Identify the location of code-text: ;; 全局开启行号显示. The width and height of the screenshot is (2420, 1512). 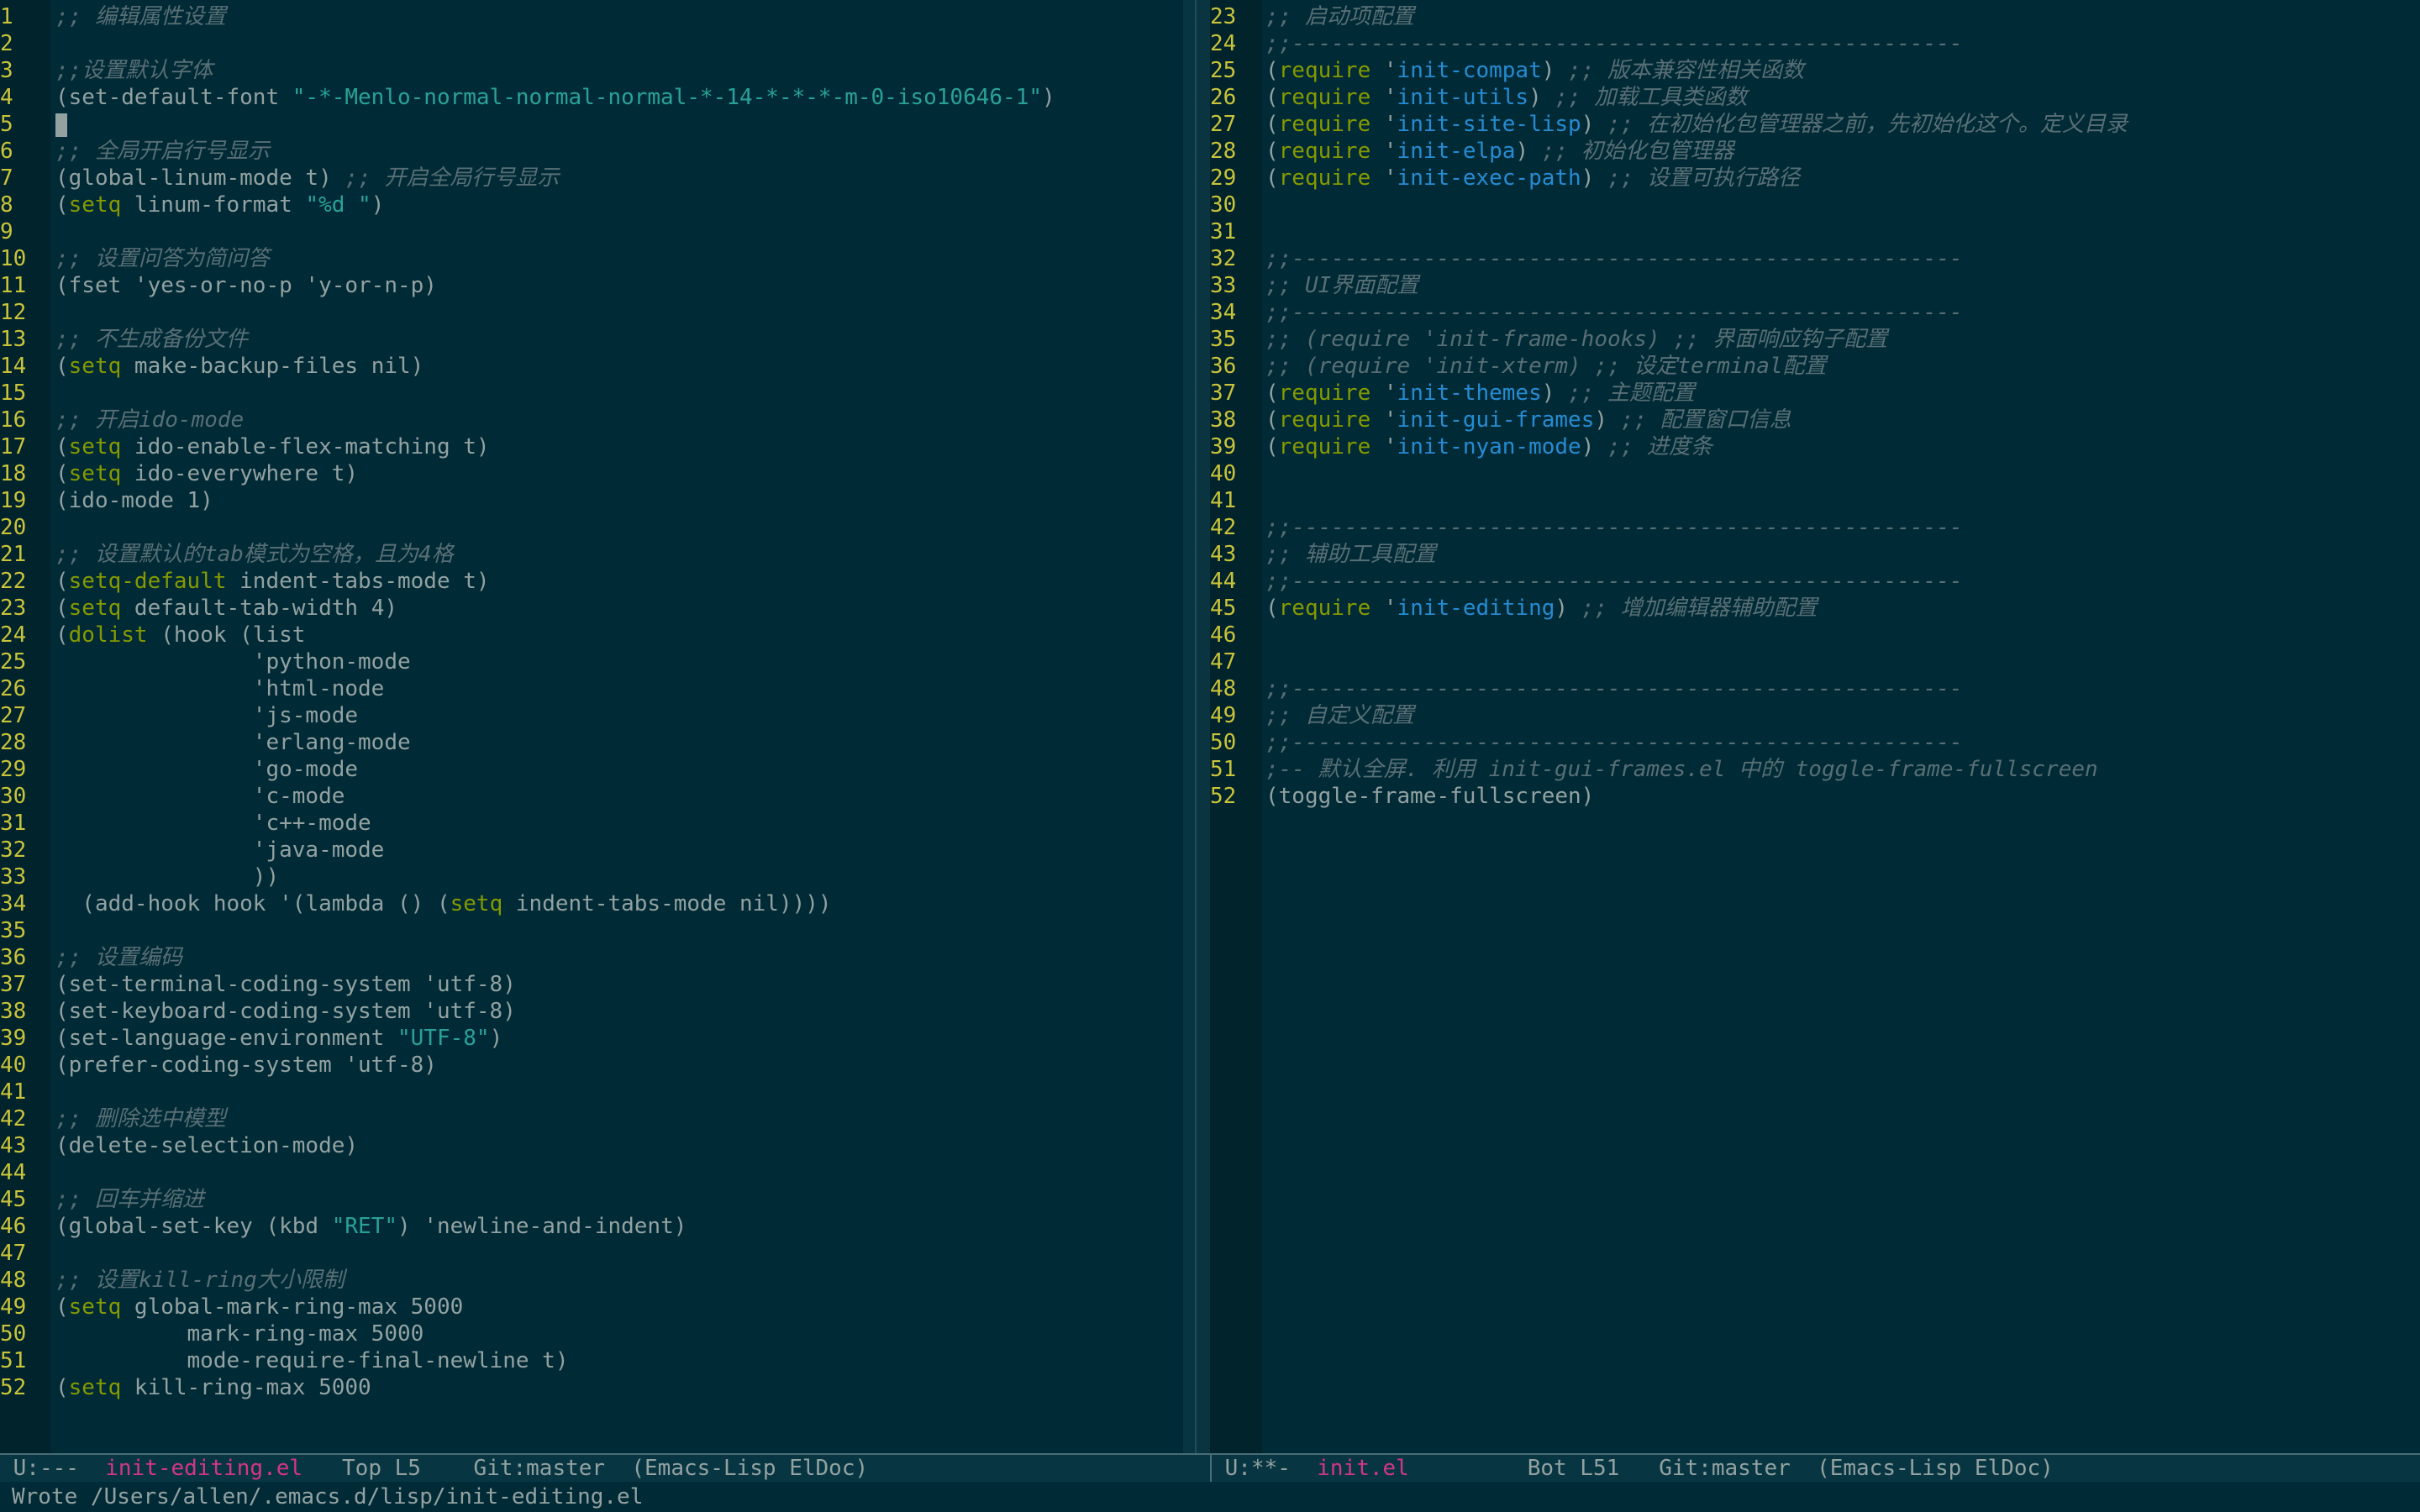
(625, 151).